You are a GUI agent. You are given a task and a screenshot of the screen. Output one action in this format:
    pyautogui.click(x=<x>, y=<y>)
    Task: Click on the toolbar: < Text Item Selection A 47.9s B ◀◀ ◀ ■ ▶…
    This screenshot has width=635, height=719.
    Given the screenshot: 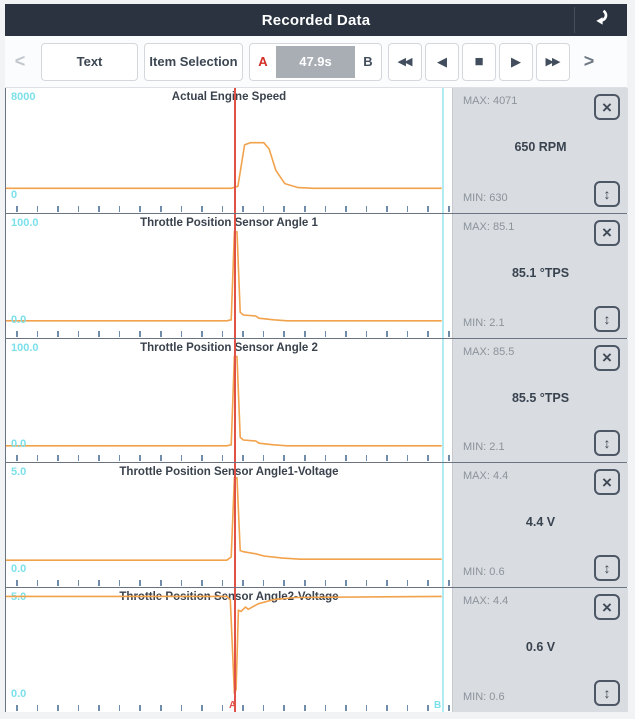 What is the action you would take?
    pyautogui.click(x=316, y=62)
    